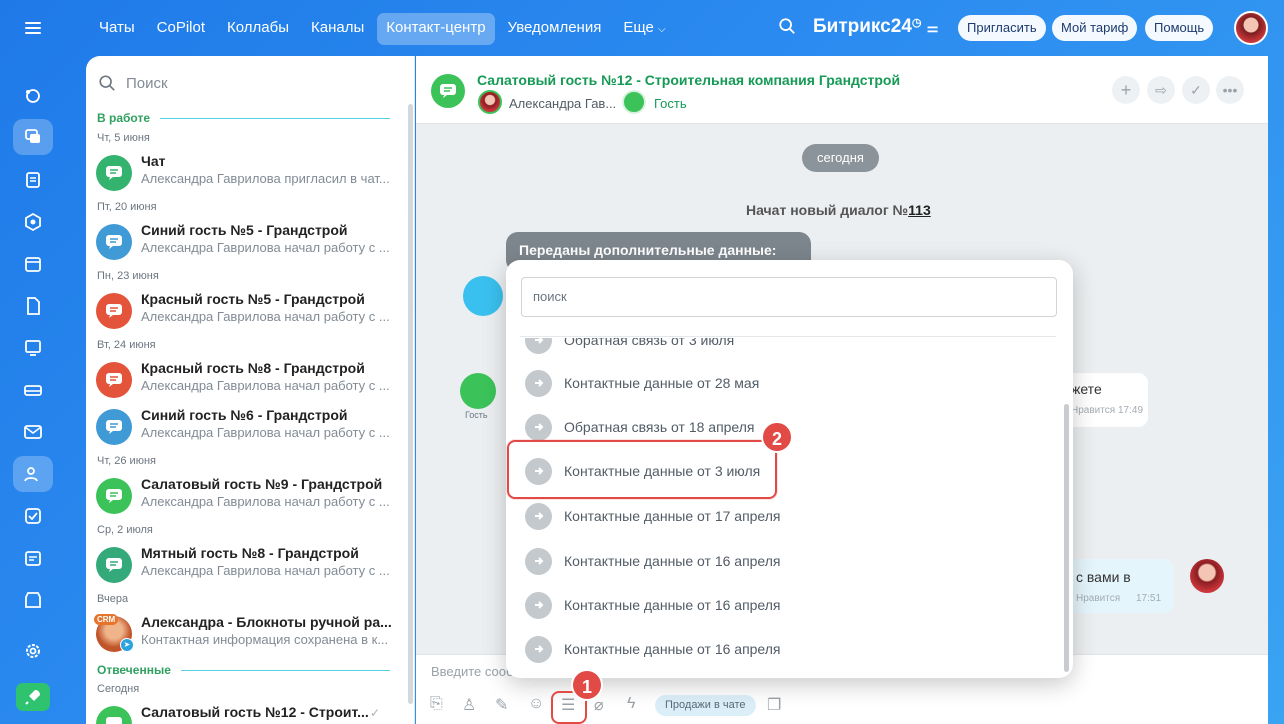  I want to click on list-search: Поиск, so click(133, 83).